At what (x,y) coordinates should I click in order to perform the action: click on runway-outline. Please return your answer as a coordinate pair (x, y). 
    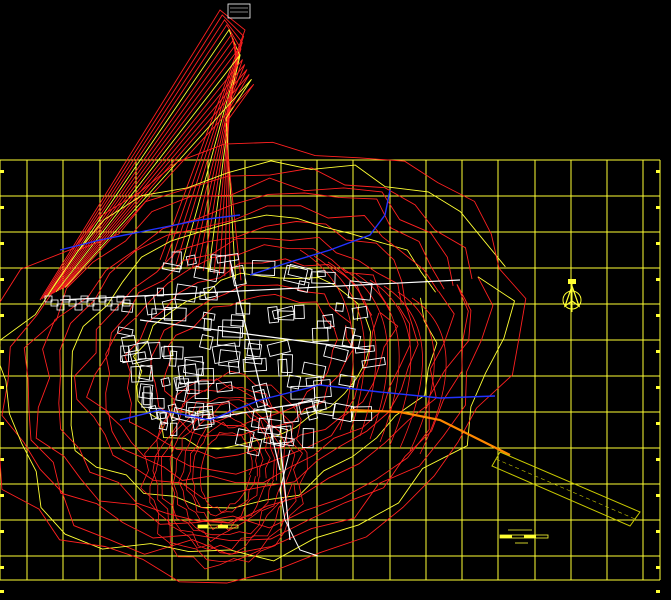
    Looking at the image, I should click on (566, 489).